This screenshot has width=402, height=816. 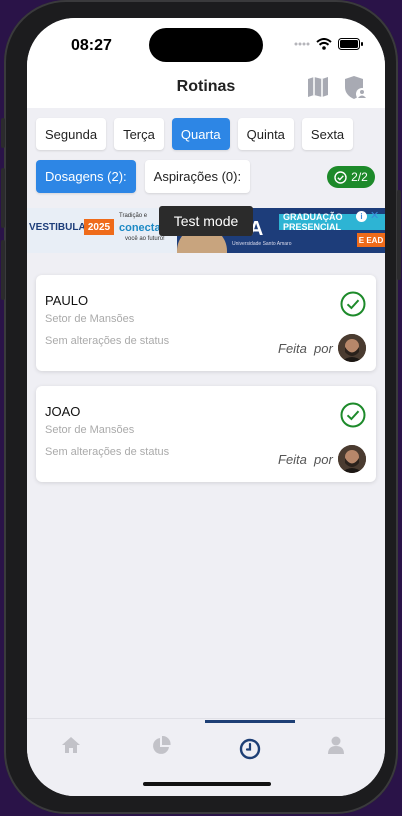 What do you see at coordinates (302, 44) in the screenshot?
I see `cellular-icon` at bounding box center [302, 44].